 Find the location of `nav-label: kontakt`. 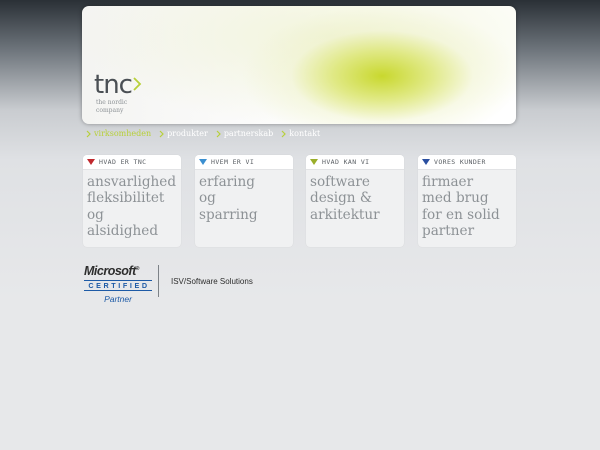

nav-label: kontakt is located at coordinates (305, 133).